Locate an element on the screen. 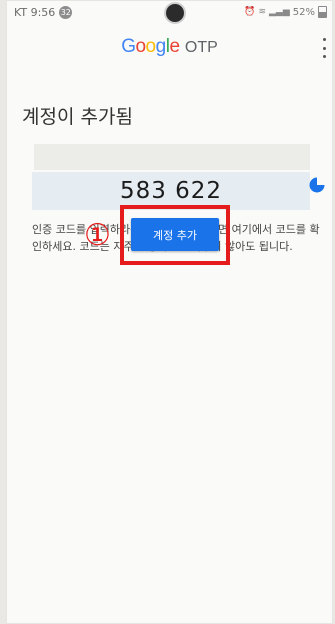 The height and width of the screenshot is (624, 335). google-logo: Google is located at coordinates (150, 46).